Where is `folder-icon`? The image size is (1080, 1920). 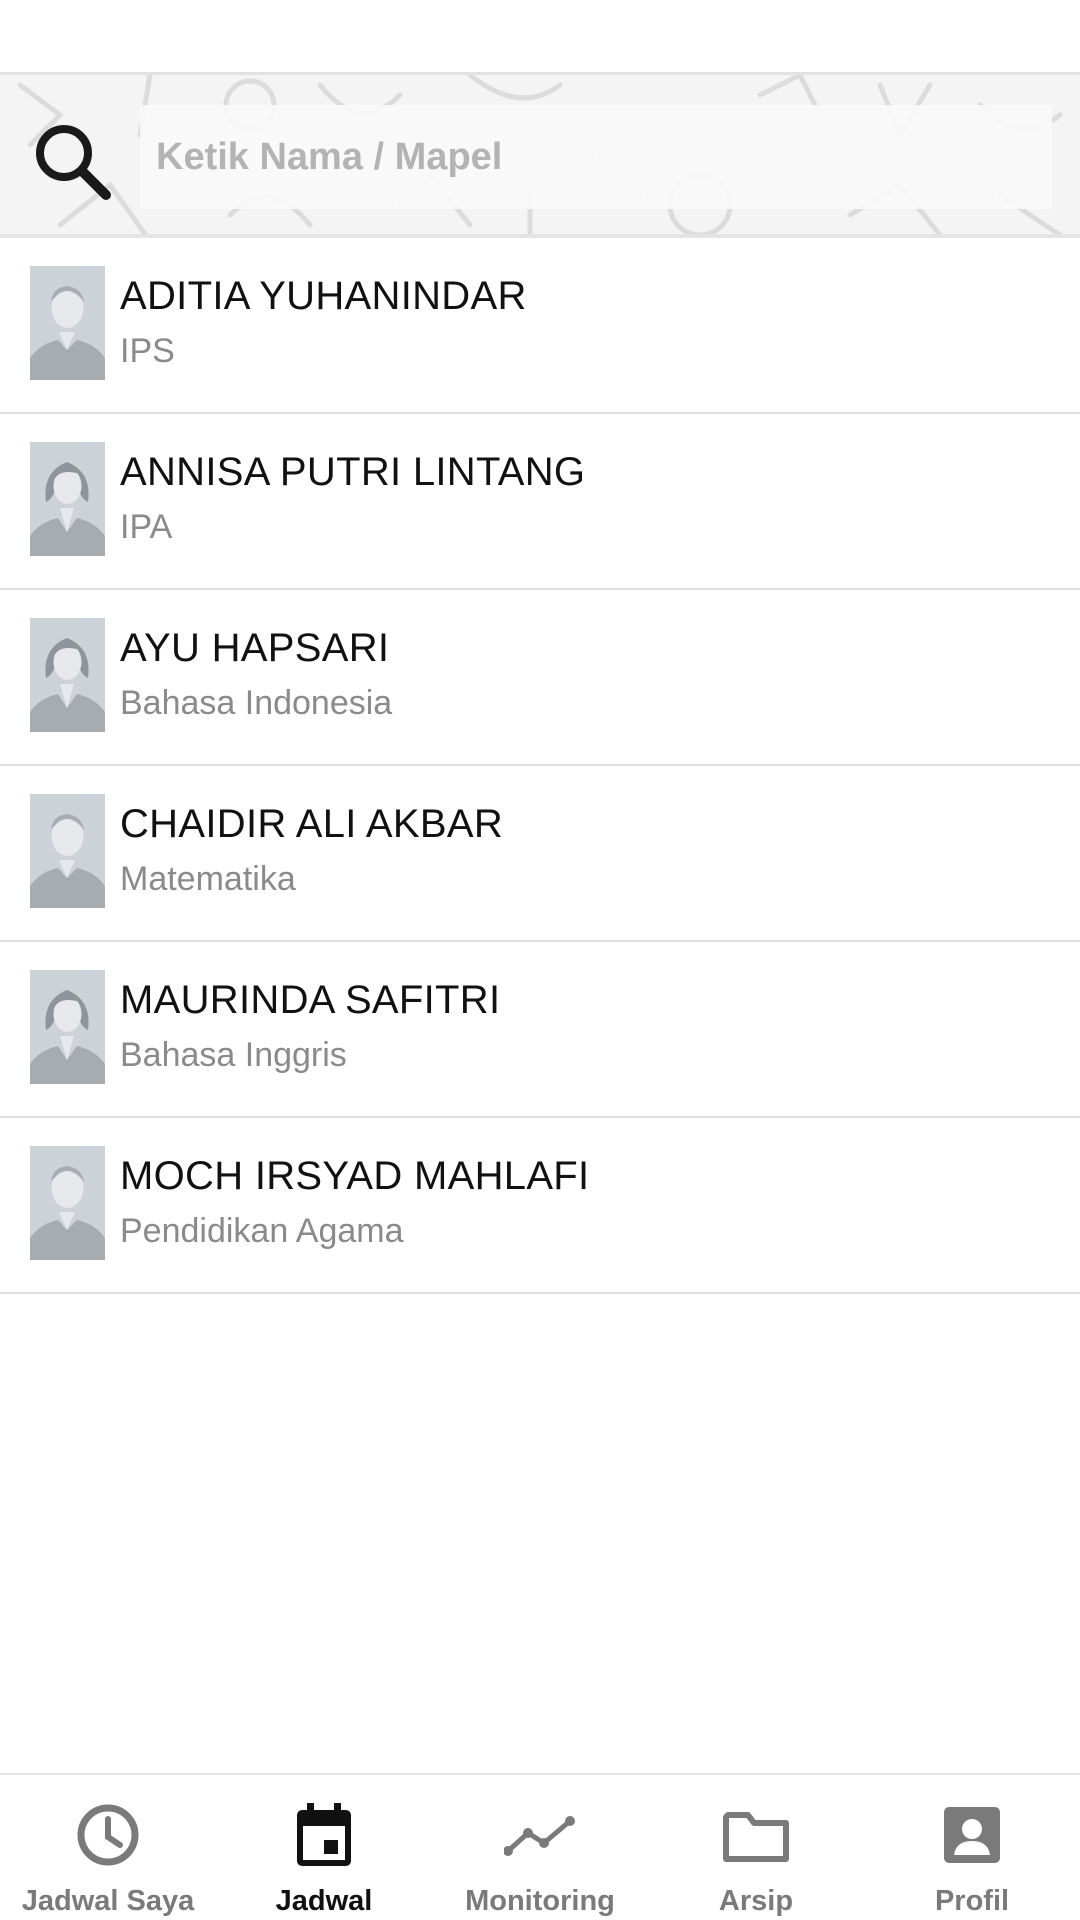
folder-icon is located at coordinates (756, 1837).